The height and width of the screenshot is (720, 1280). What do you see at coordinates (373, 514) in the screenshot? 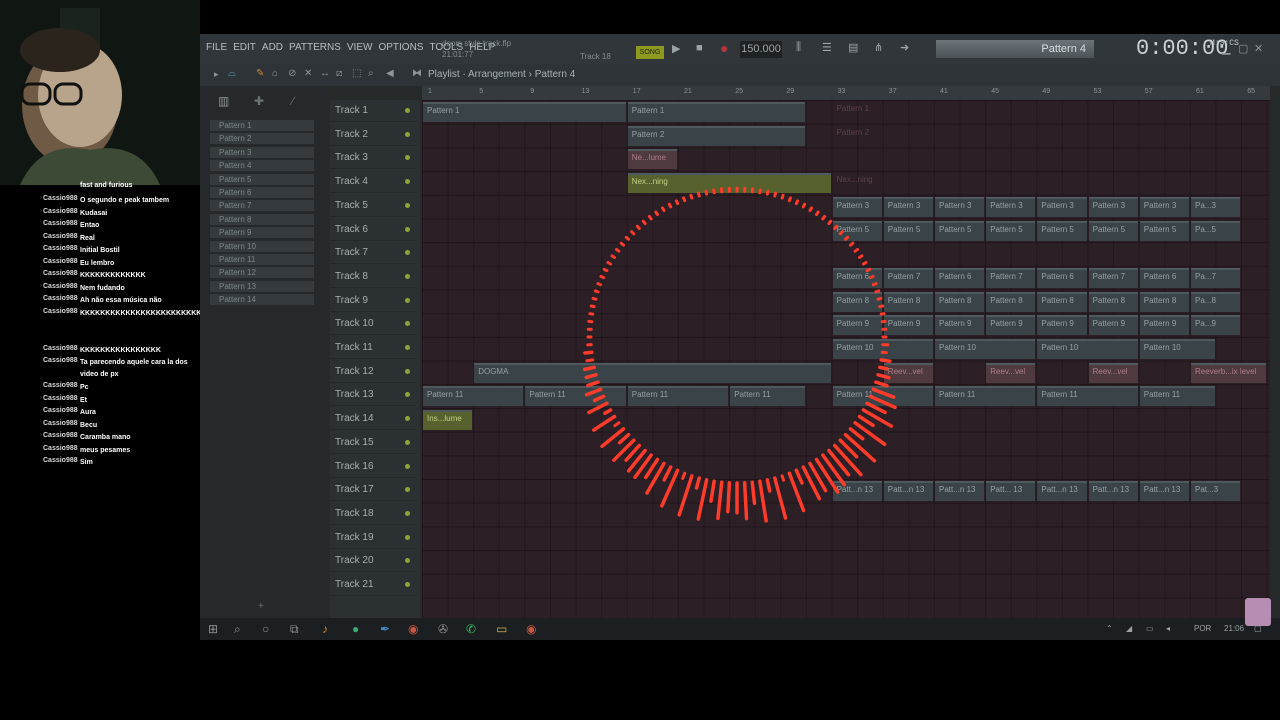
I see `track-header: Track 18` at bounding box center [373, 514].